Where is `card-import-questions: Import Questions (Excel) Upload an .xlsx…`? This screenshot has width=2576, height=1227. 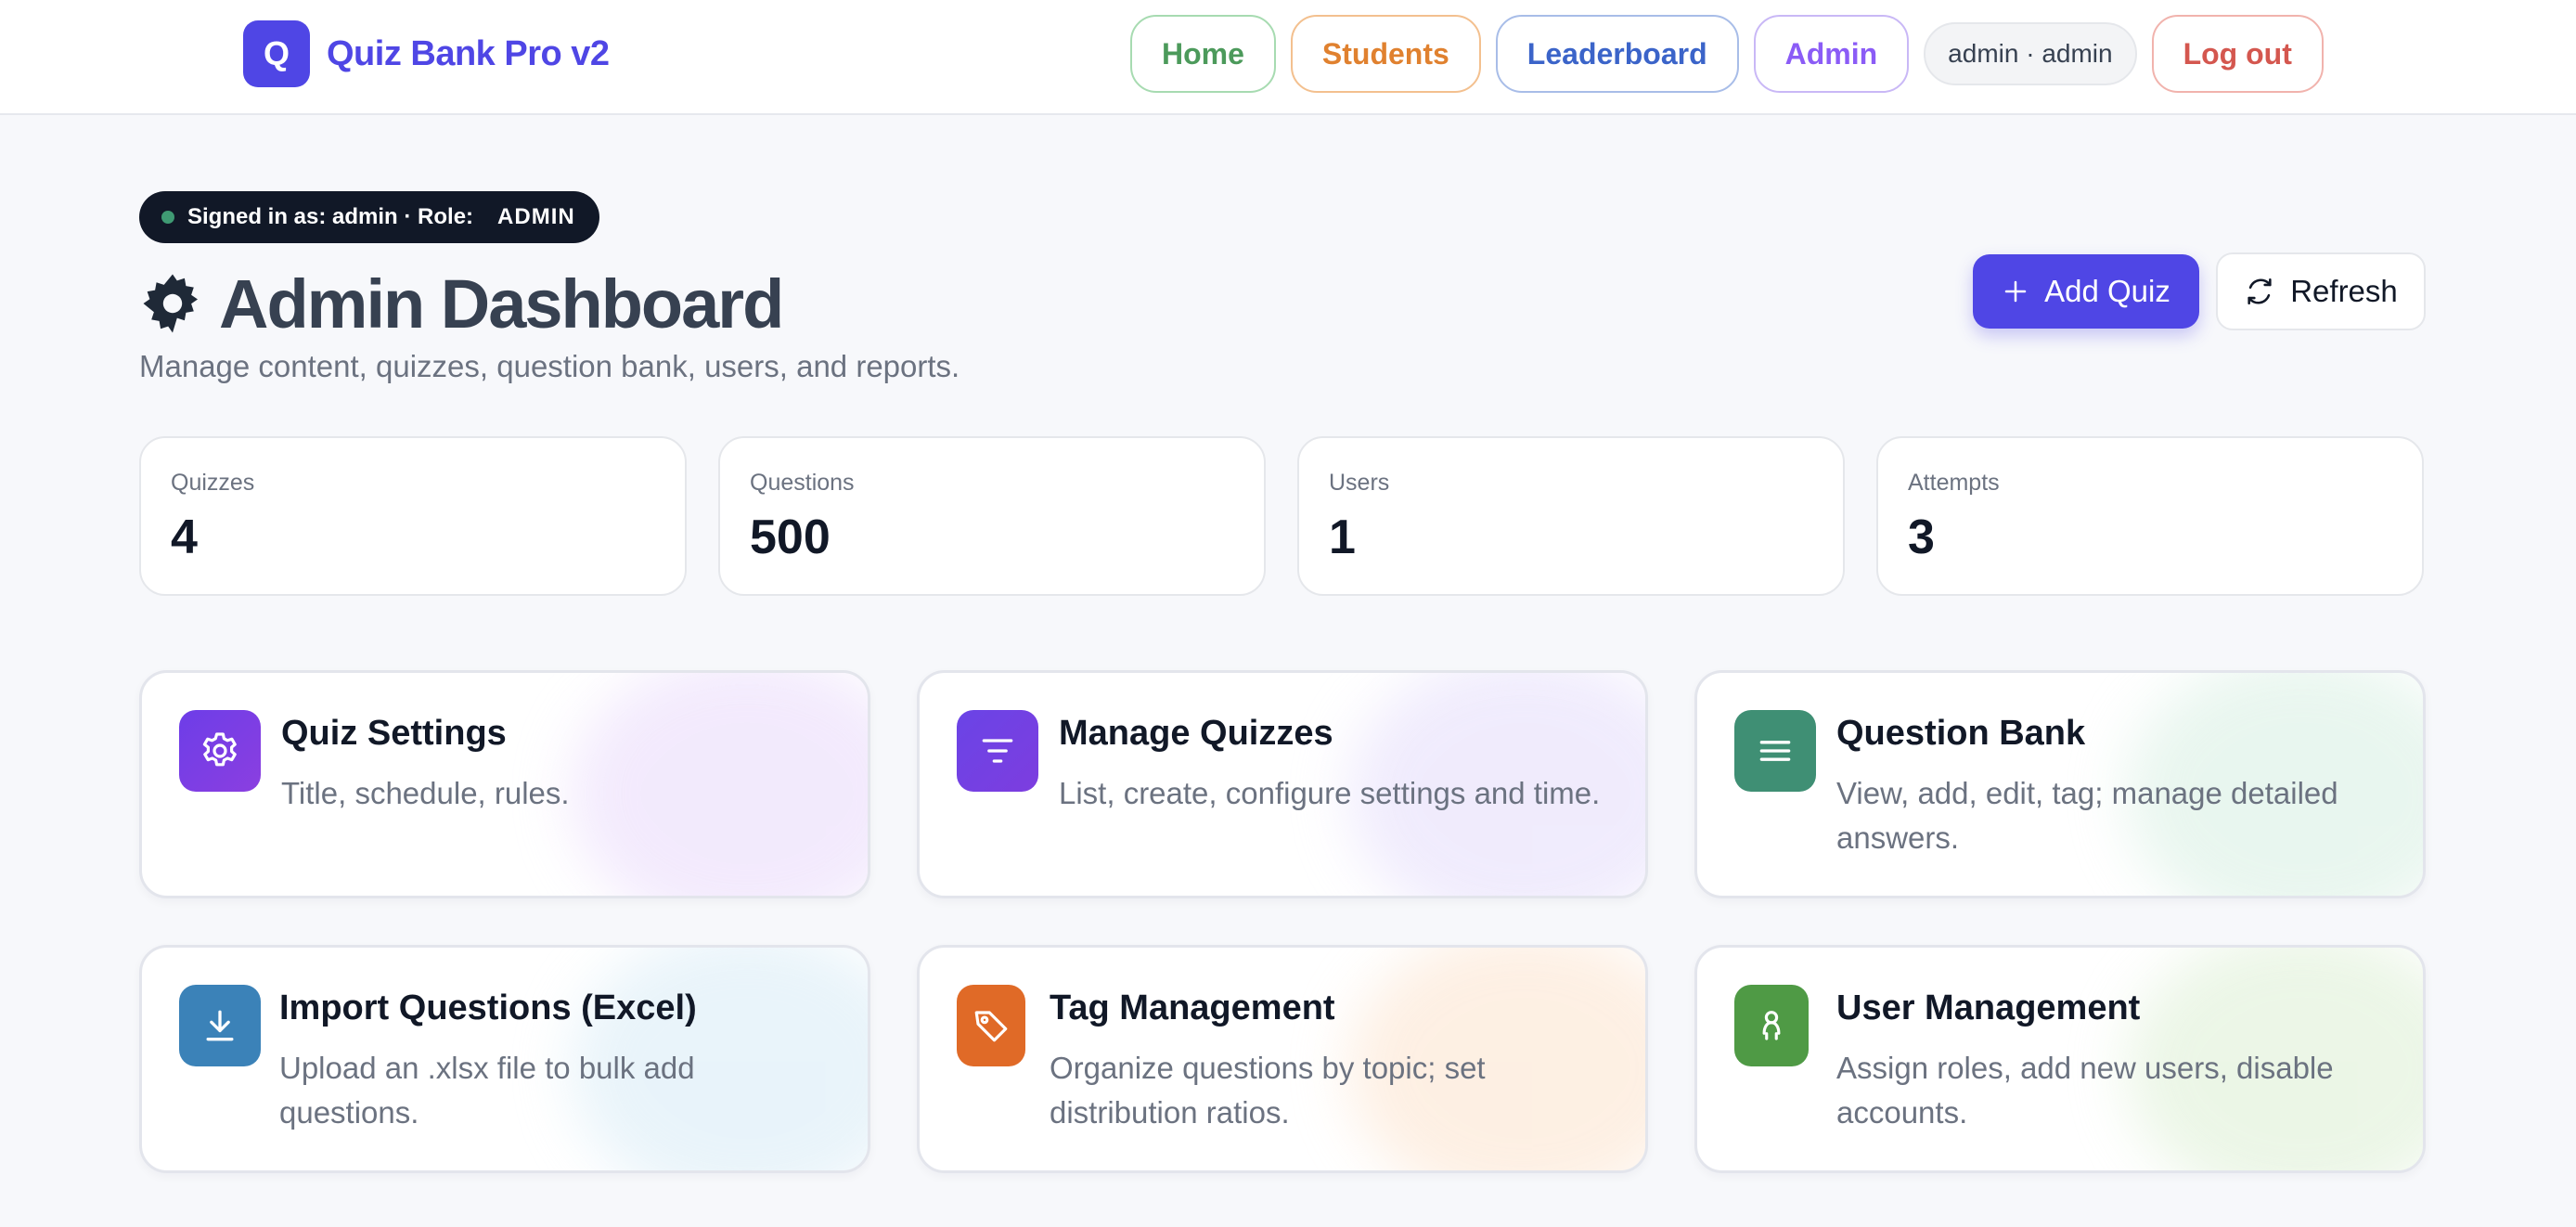 card-import-questions: Import Questions (Excel) Upload an .xlsx… is located at coordinates (505, 1059).